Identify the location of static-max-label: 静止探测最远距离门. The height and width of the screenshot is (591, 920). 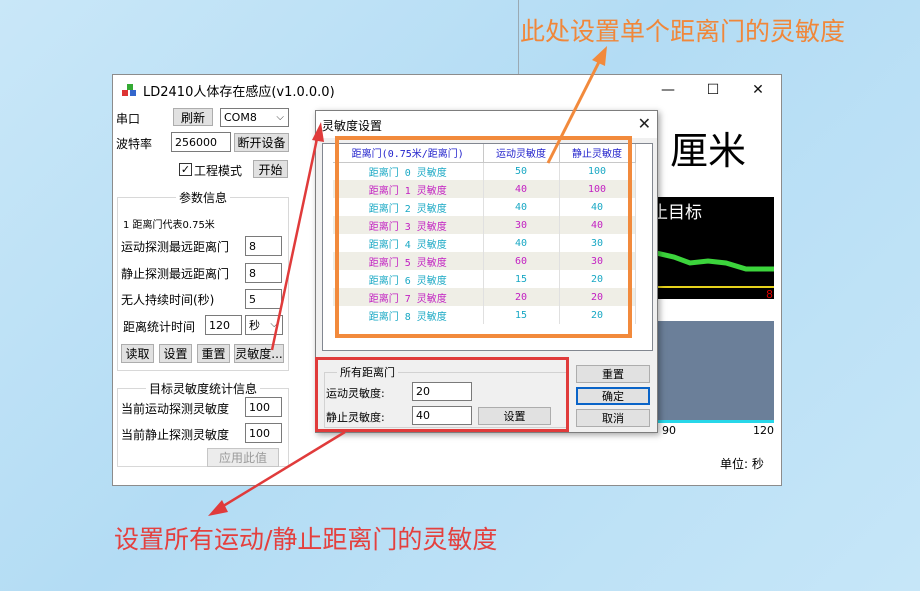
(175, 274).